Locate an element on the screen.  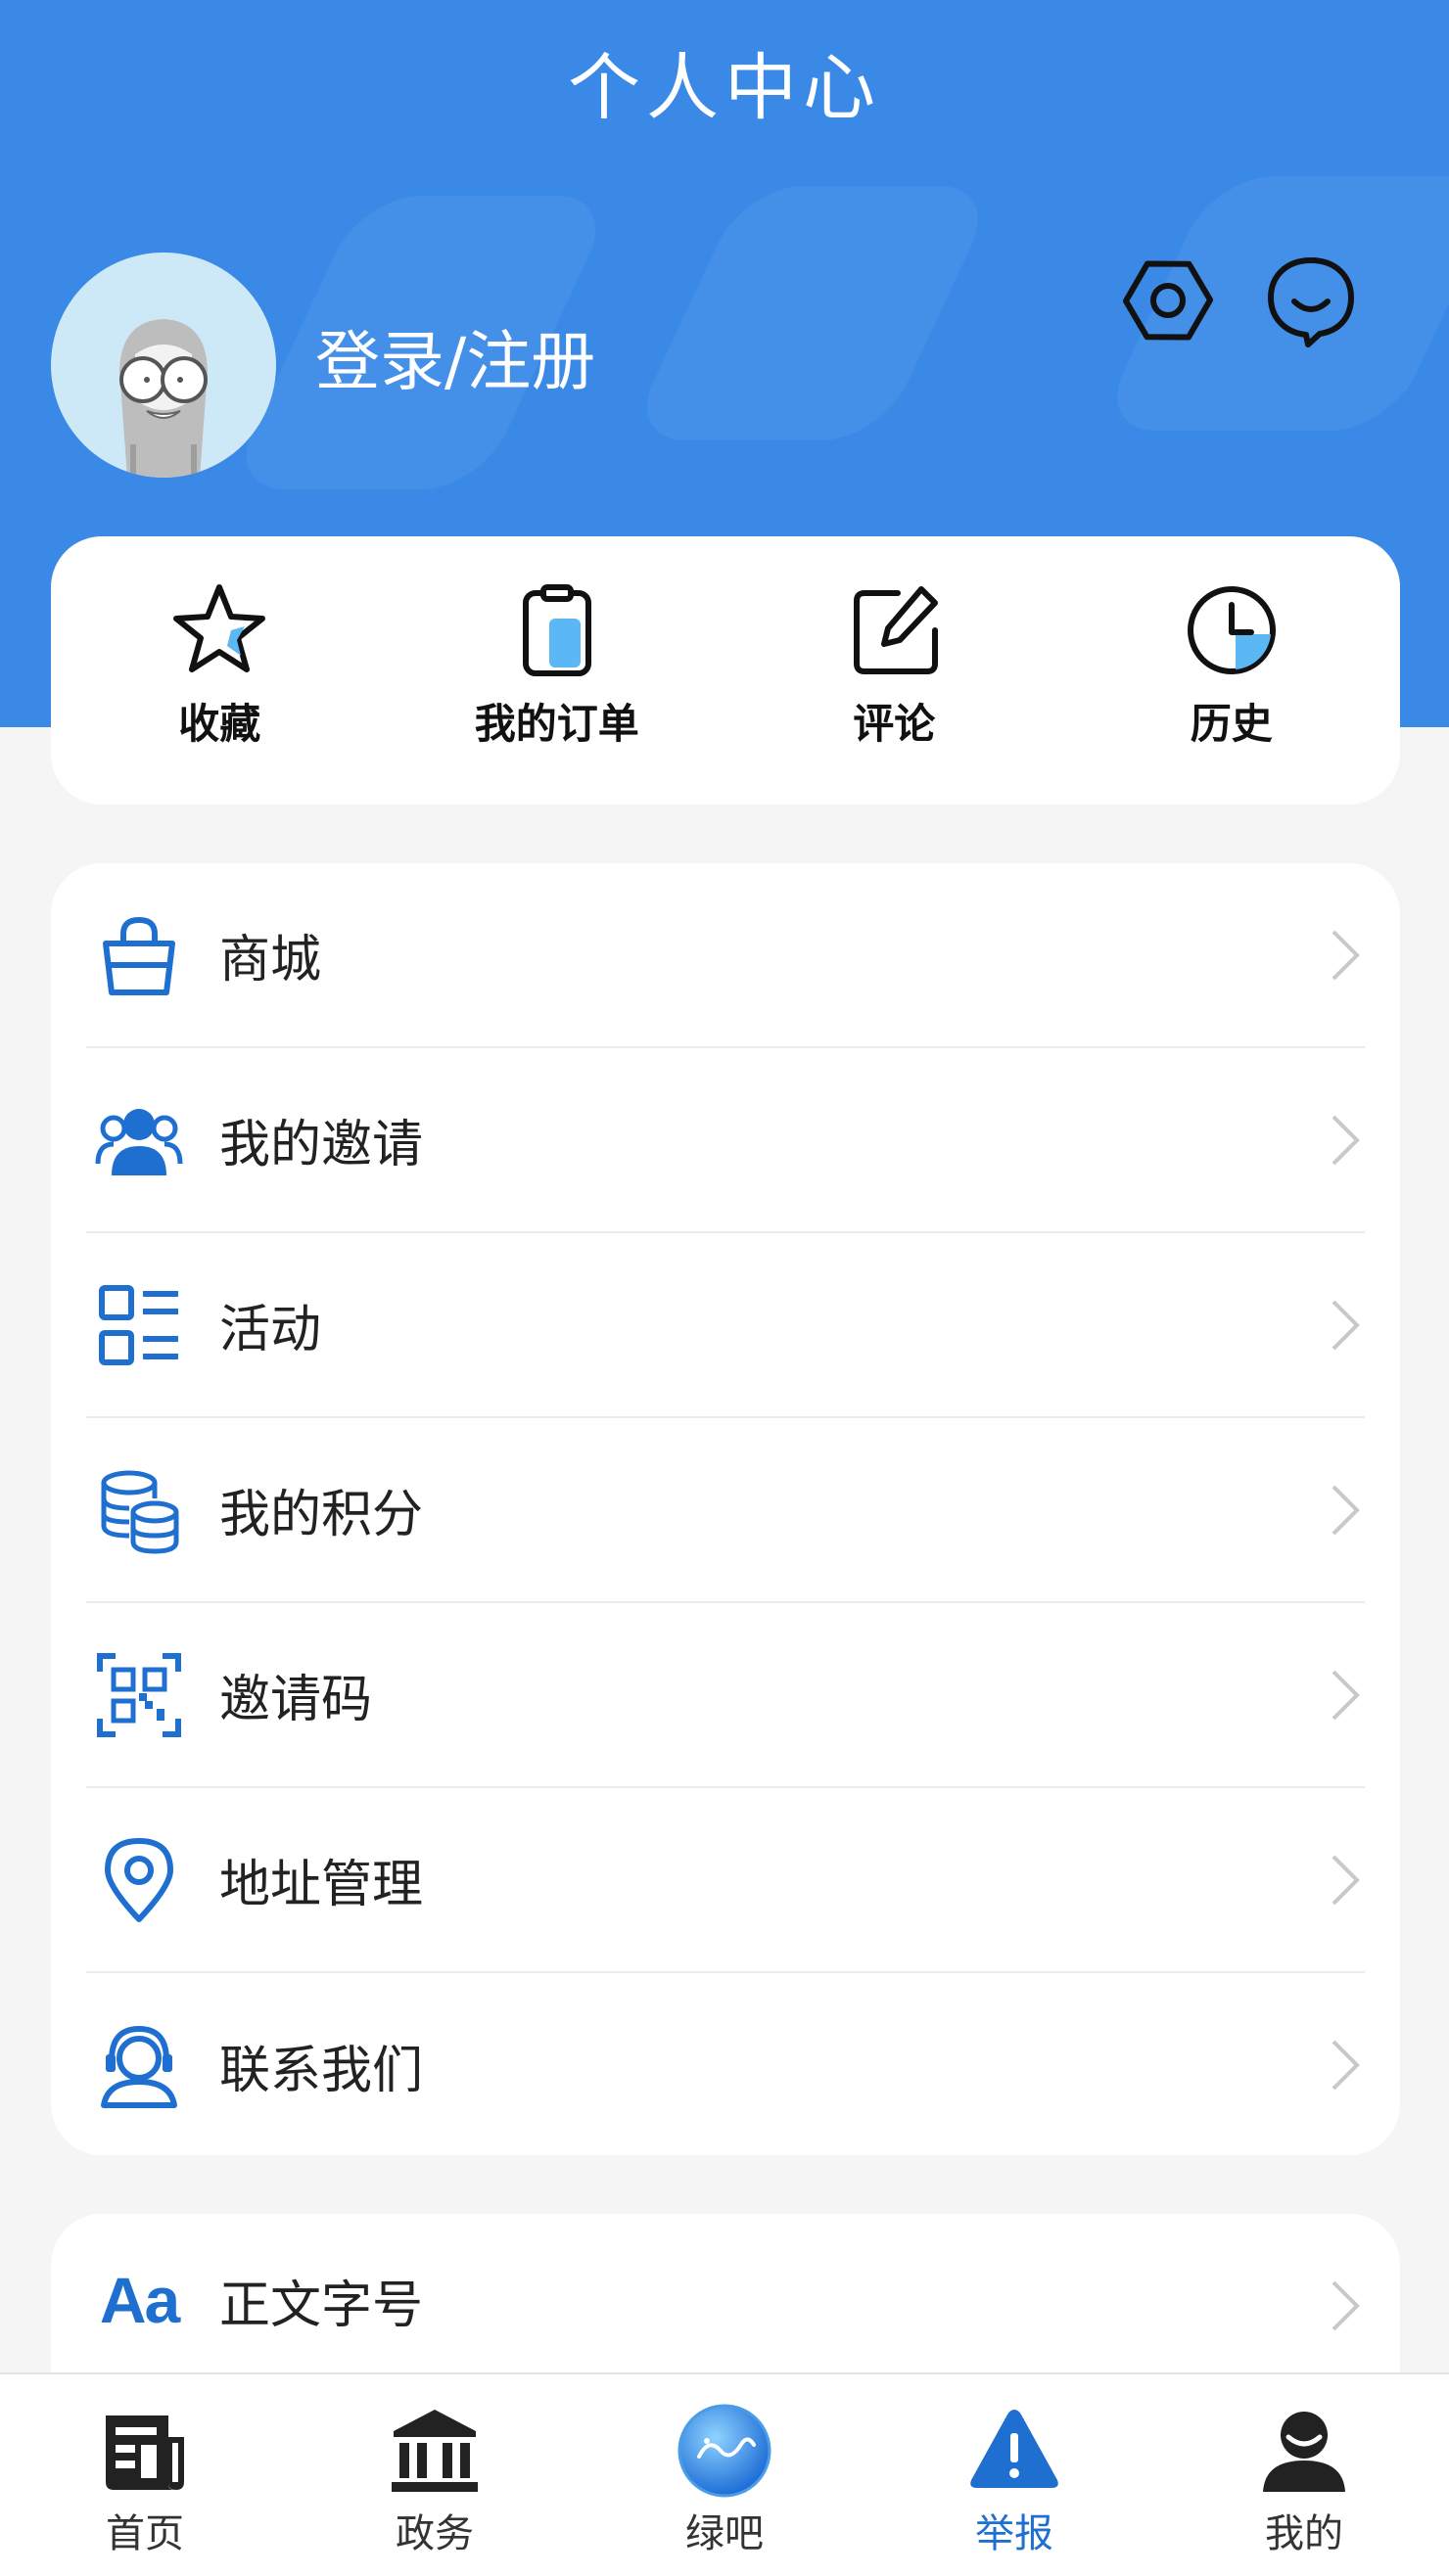
quick-comments: 评论 is located at coordinates (894, 670).